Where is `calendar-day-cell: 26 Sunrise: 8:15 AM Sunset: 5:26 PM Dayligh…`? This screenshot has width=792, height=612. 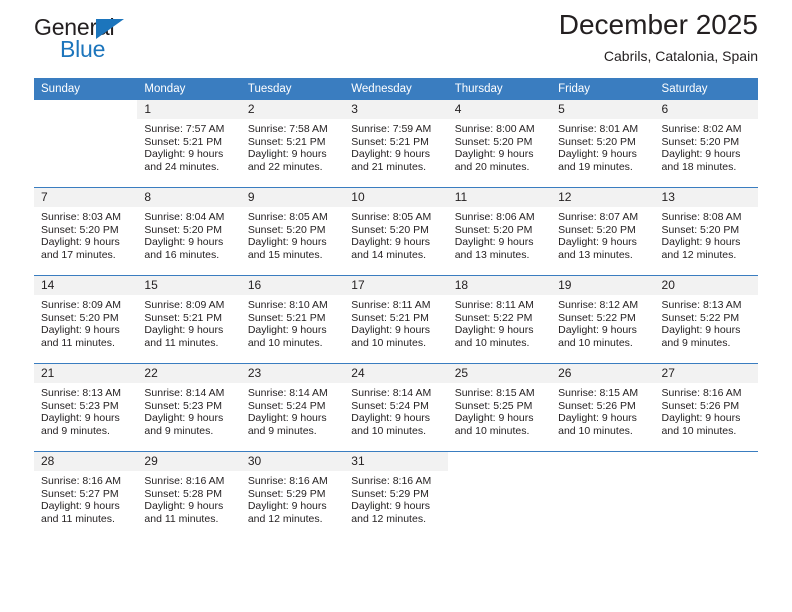
calendar-day-cell: 26 Sunrise: 8:15 AM Sunset: 5:26 PM Dayligh… is located at coordinates (603, 407).